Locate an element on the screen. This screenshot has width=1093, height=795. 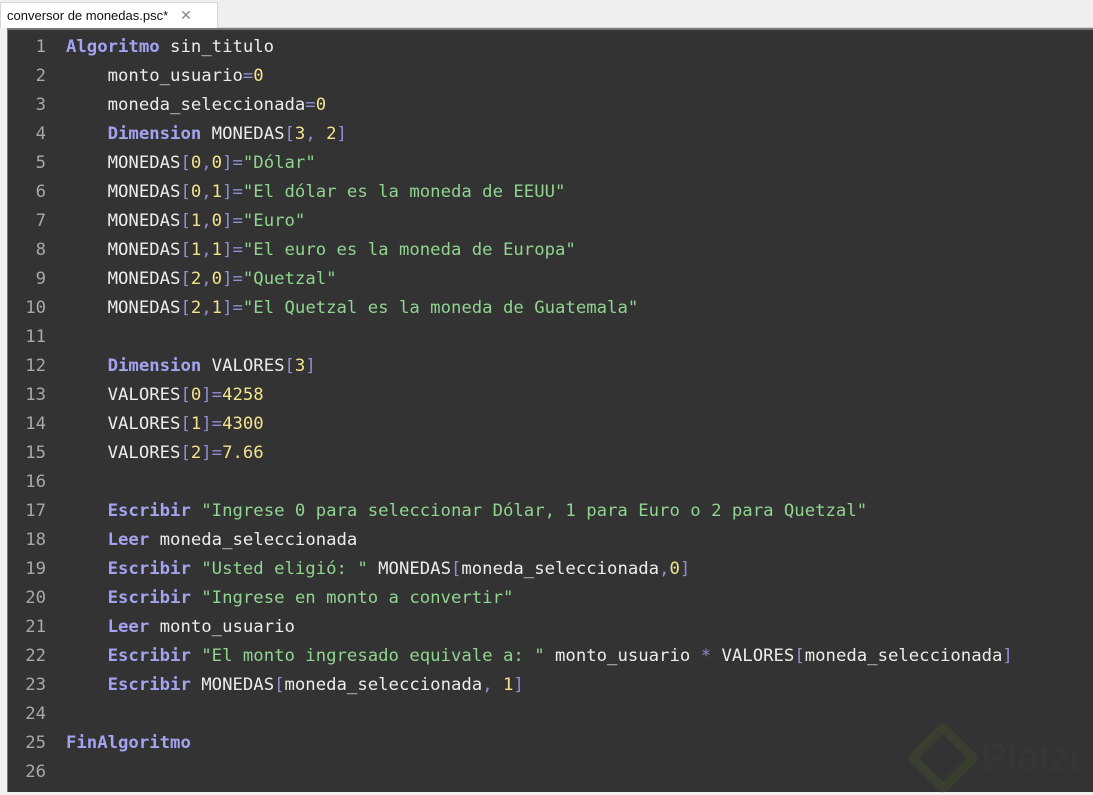
code-line: 2 monto_usuario=0 is located at coordinates (136, 76).